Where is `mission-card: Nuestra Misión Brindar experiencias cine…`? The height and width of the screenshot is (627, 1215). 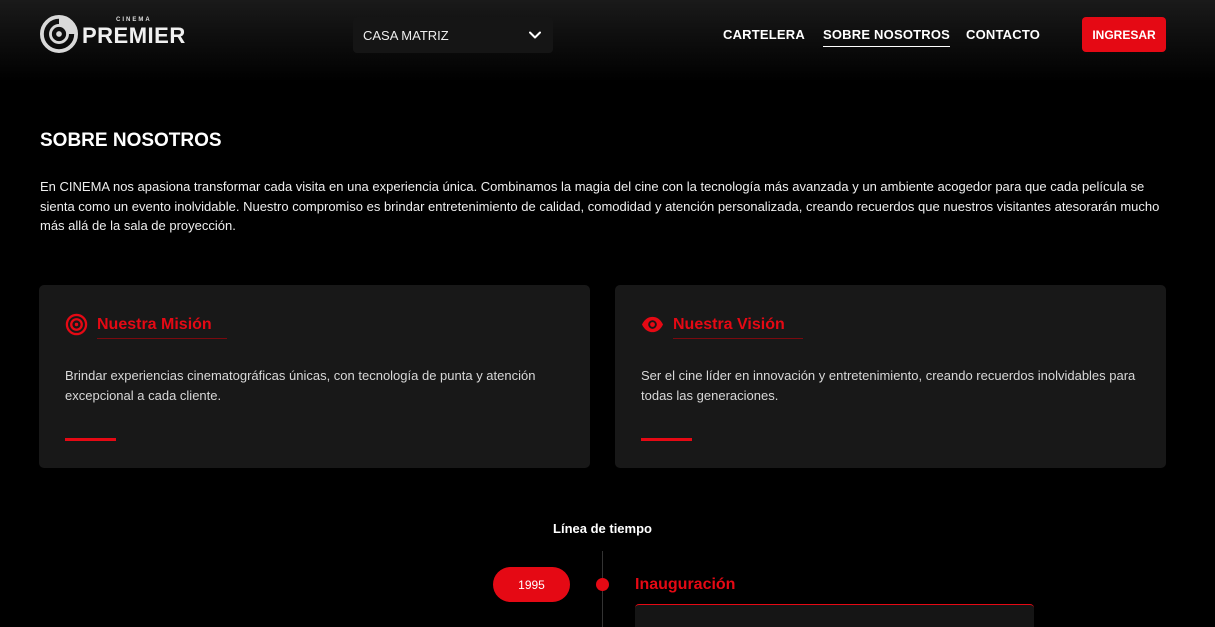
mission-card: Nuestra Misión Brindar experiencias cine… is located at coordinates (314, 376).